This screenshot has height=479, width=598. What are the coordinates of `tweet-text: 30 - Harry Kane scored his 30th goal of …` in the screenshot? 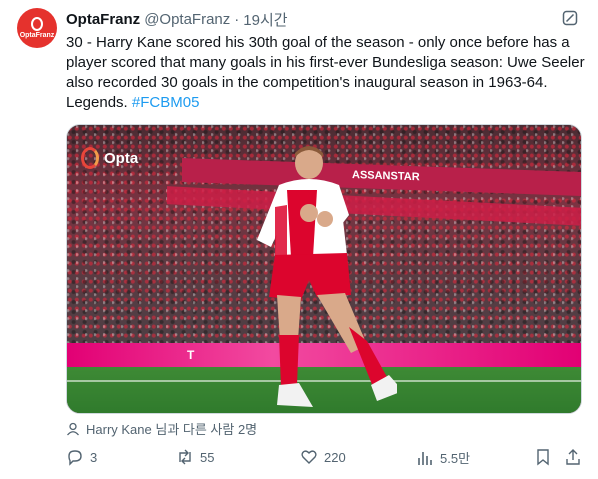 It's located at (326, 73).